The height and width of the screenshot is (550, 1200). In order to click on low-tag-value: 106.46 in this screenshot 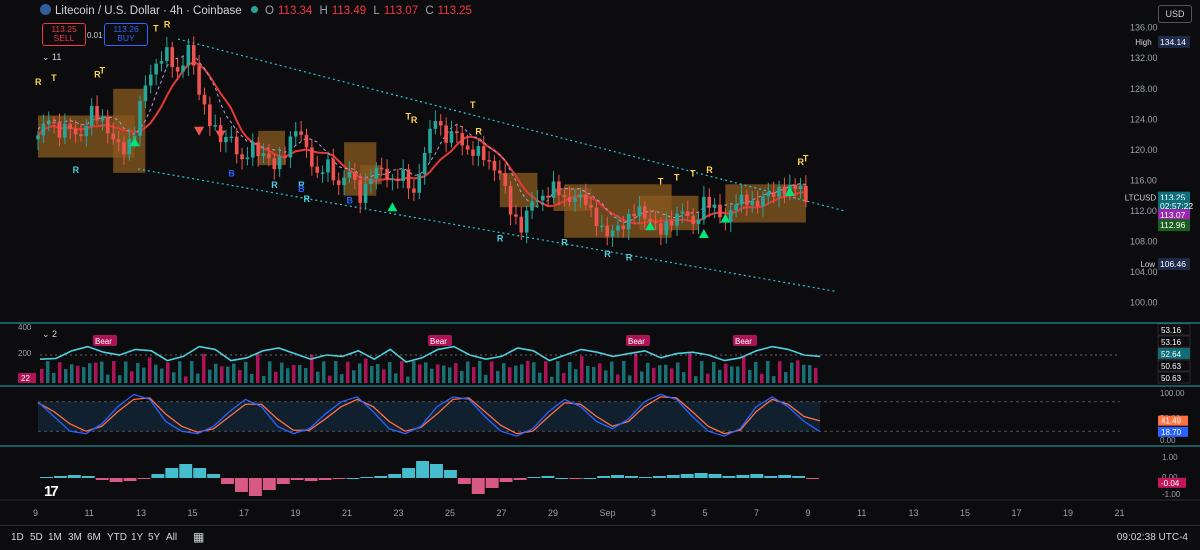, I will do `click(1173, 264)`.